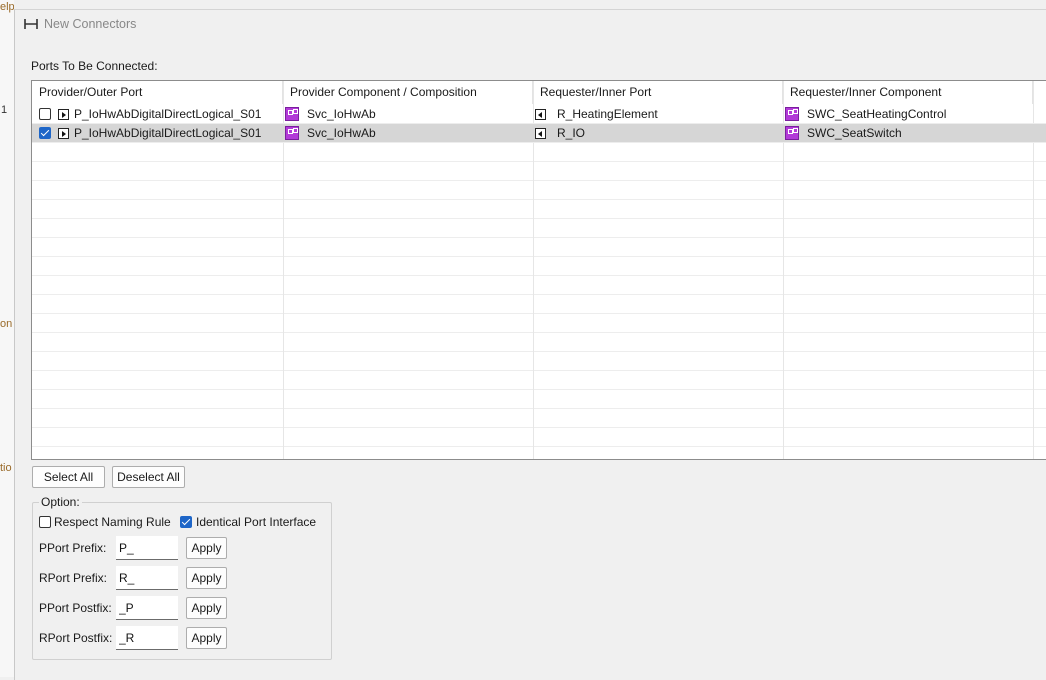  Describe the element at coordinates (157, 92) in the screenshot. I see `column-header-provider-port: Provider/Outer Port` at that location.